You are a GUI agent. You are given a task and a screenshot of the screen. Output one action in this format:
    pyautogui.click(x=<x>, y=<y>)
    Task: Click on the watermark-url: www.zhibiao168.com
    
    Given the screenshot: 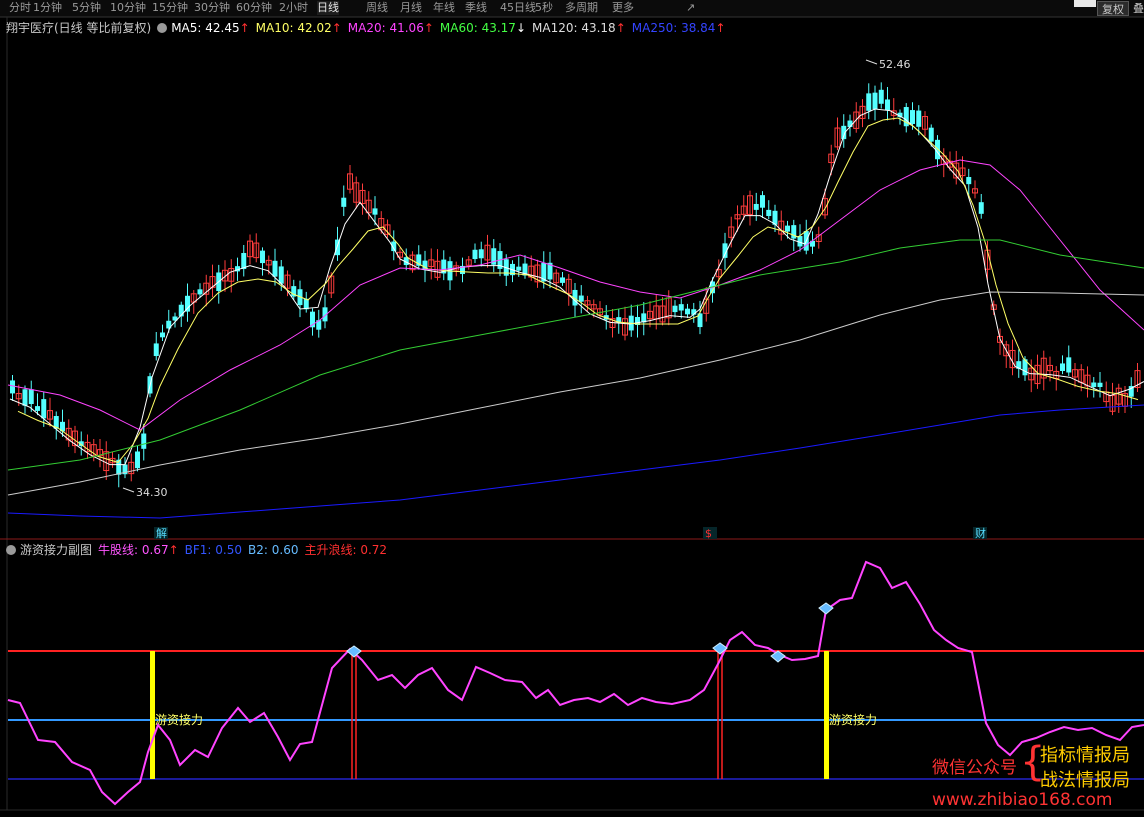 What is the action you would take?
    pyautogui.click(x=1022, y=800)
    